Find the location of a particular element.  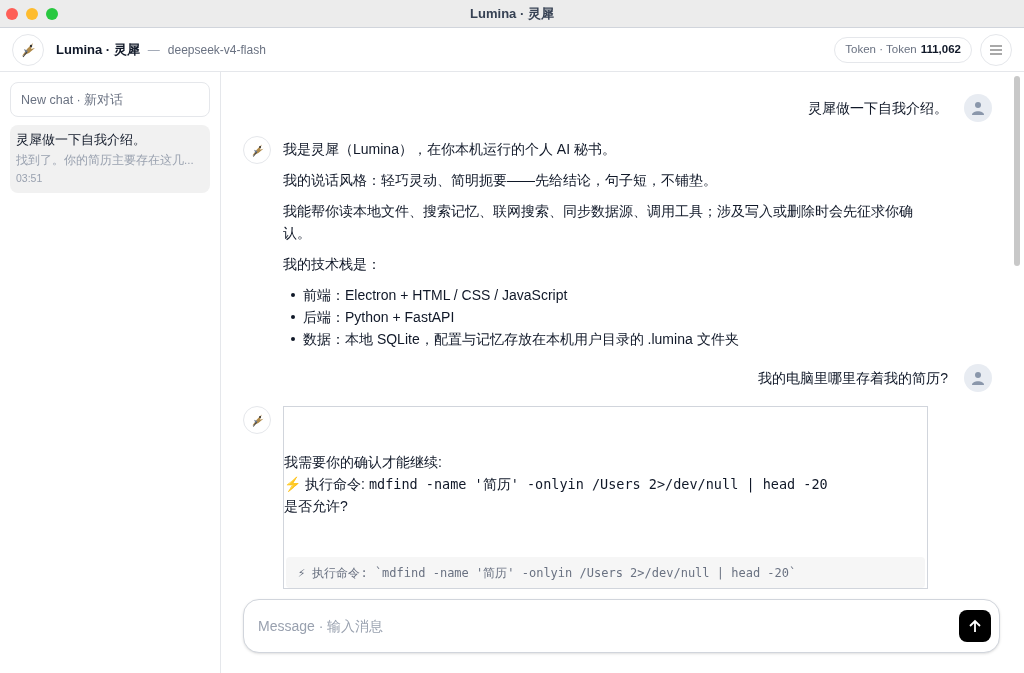

assistant-paragraph: 我是灵犀（Lumina），在你本机运行的个人 AI 秘书。 is located at coordinates (450, 149).